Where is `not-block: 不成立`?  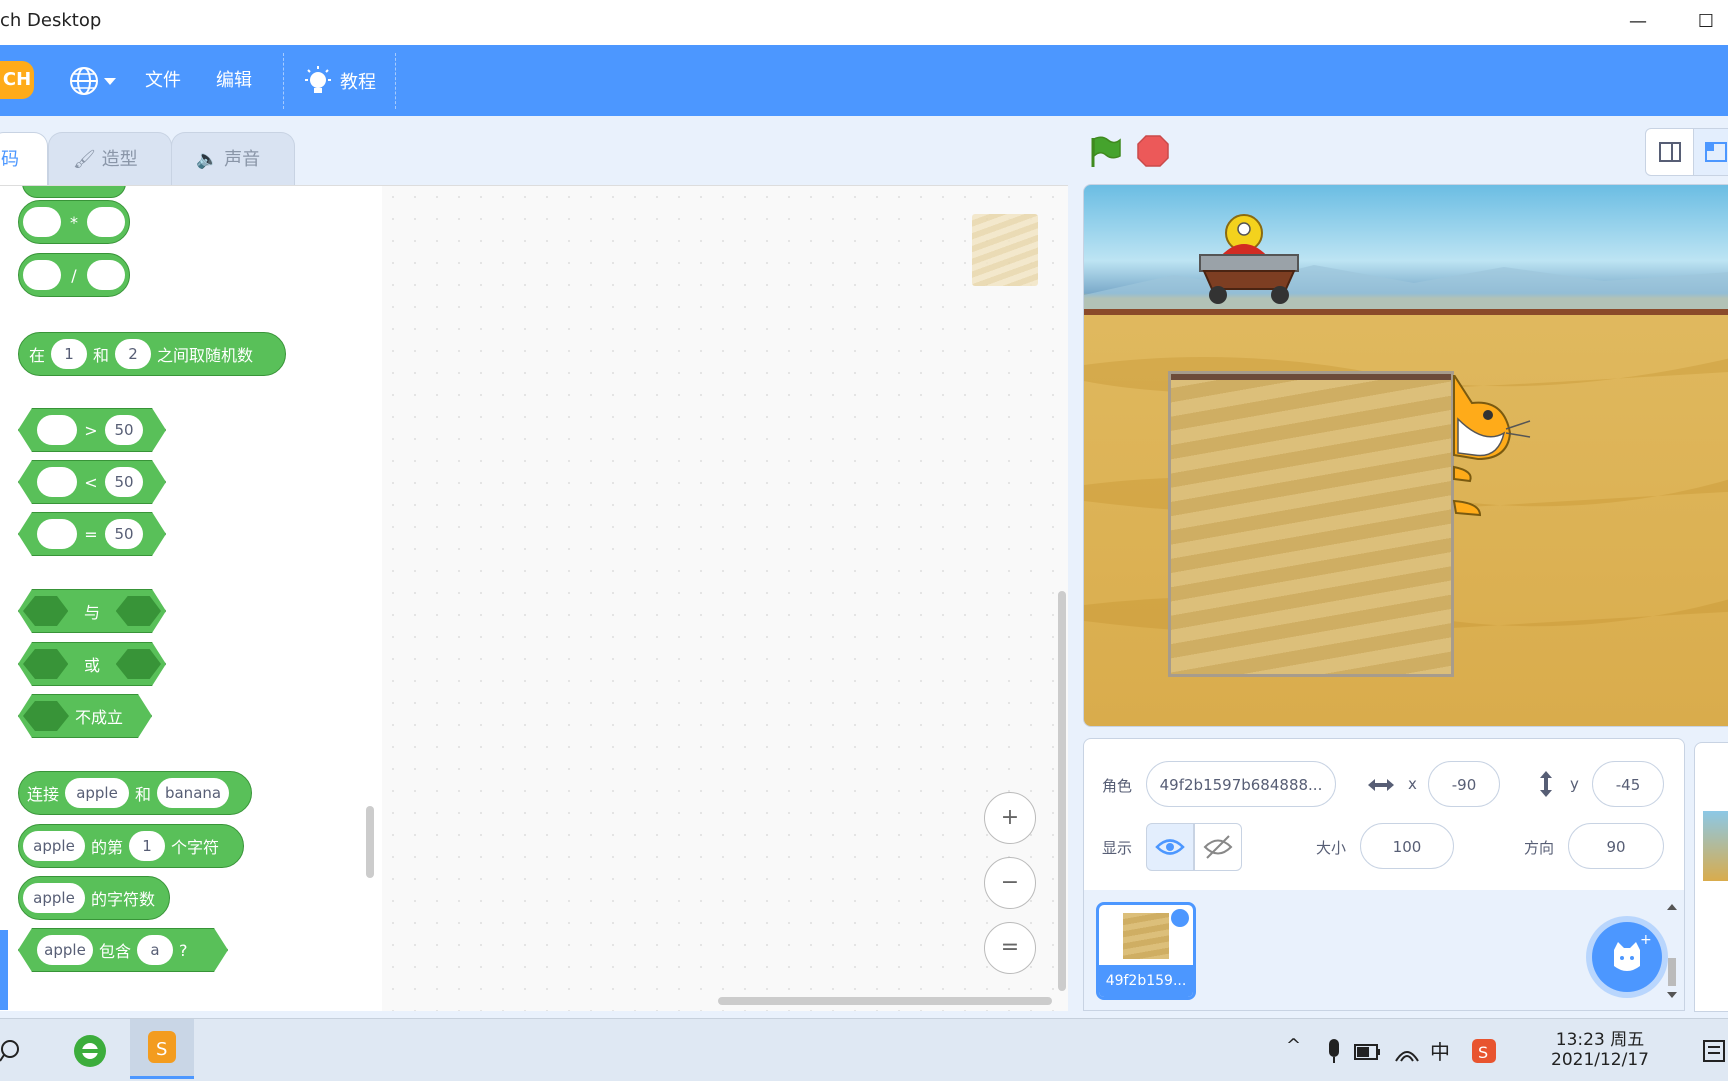
not-block: 不成立 is located at coordinates (85, 716).